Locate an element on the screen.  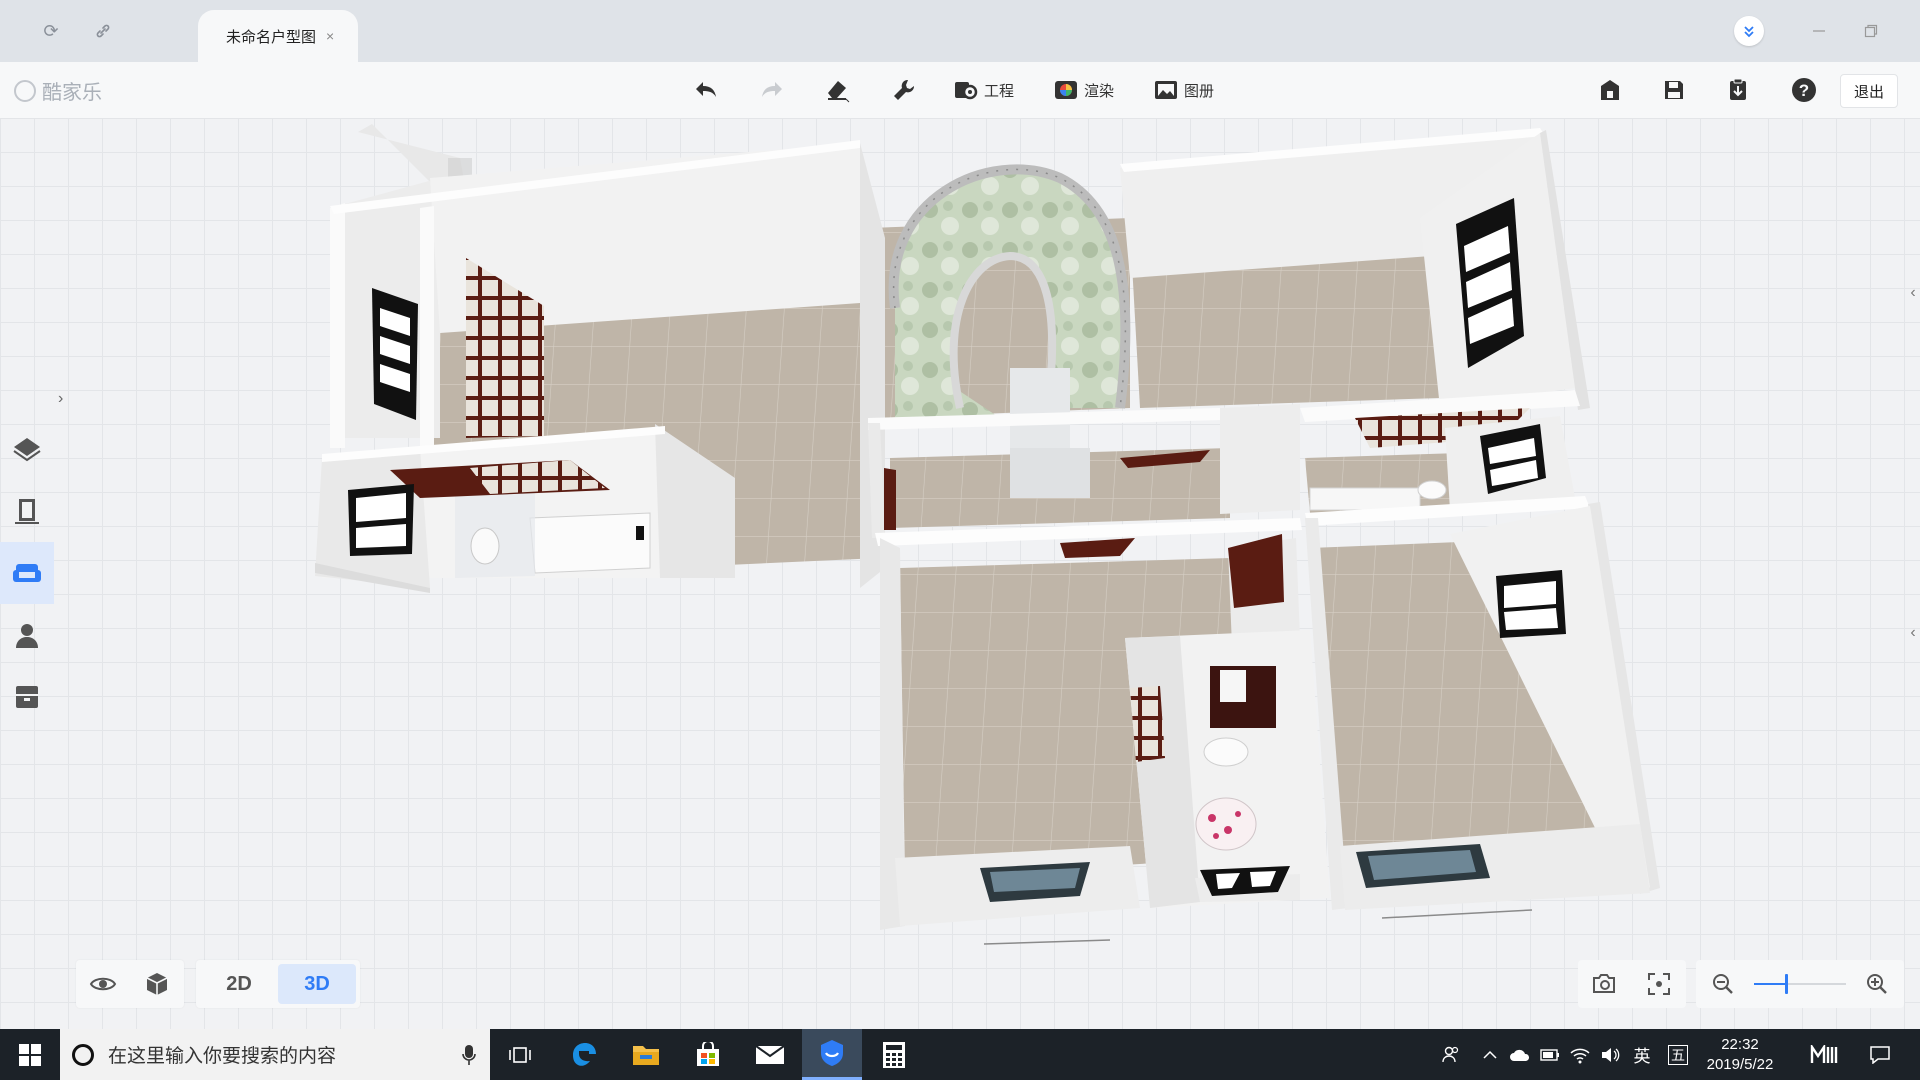
zoom-thumb is located at coordinates (1787, 984).